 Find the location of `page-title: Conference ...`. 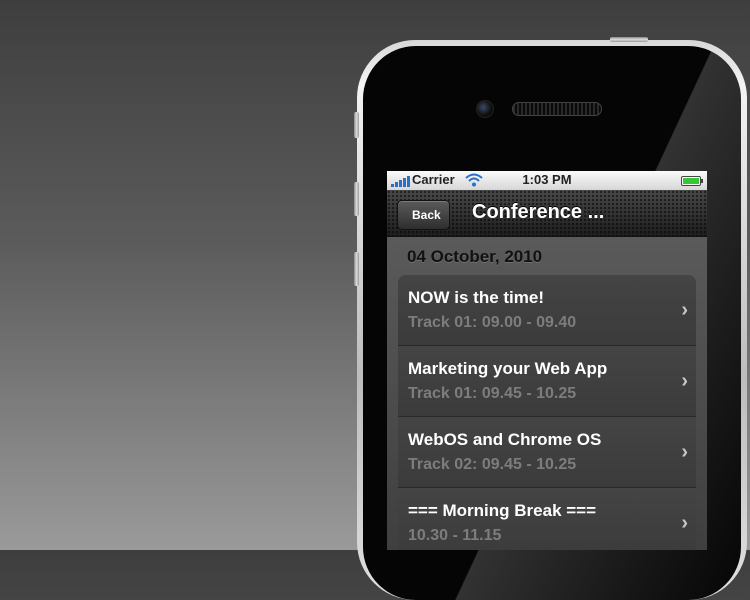

page-title: Conference ... is located at coordinates (538, 212).